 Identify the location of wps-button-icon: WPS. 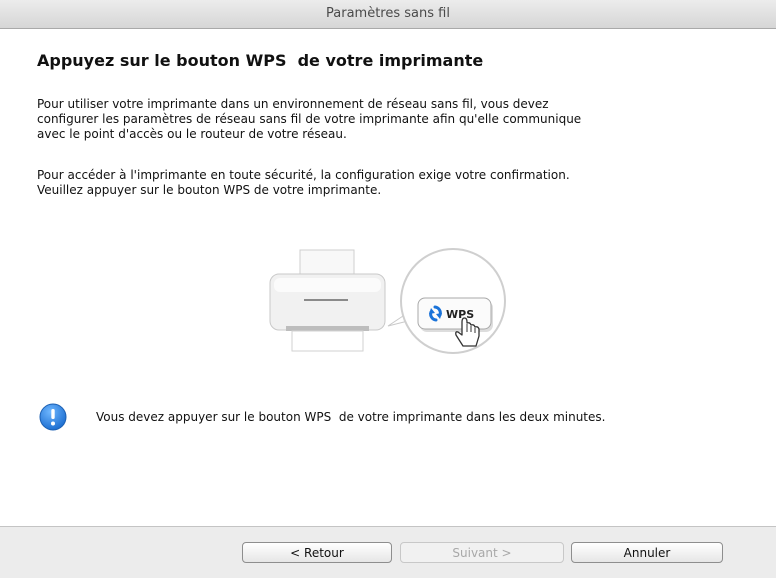
(455, 314).